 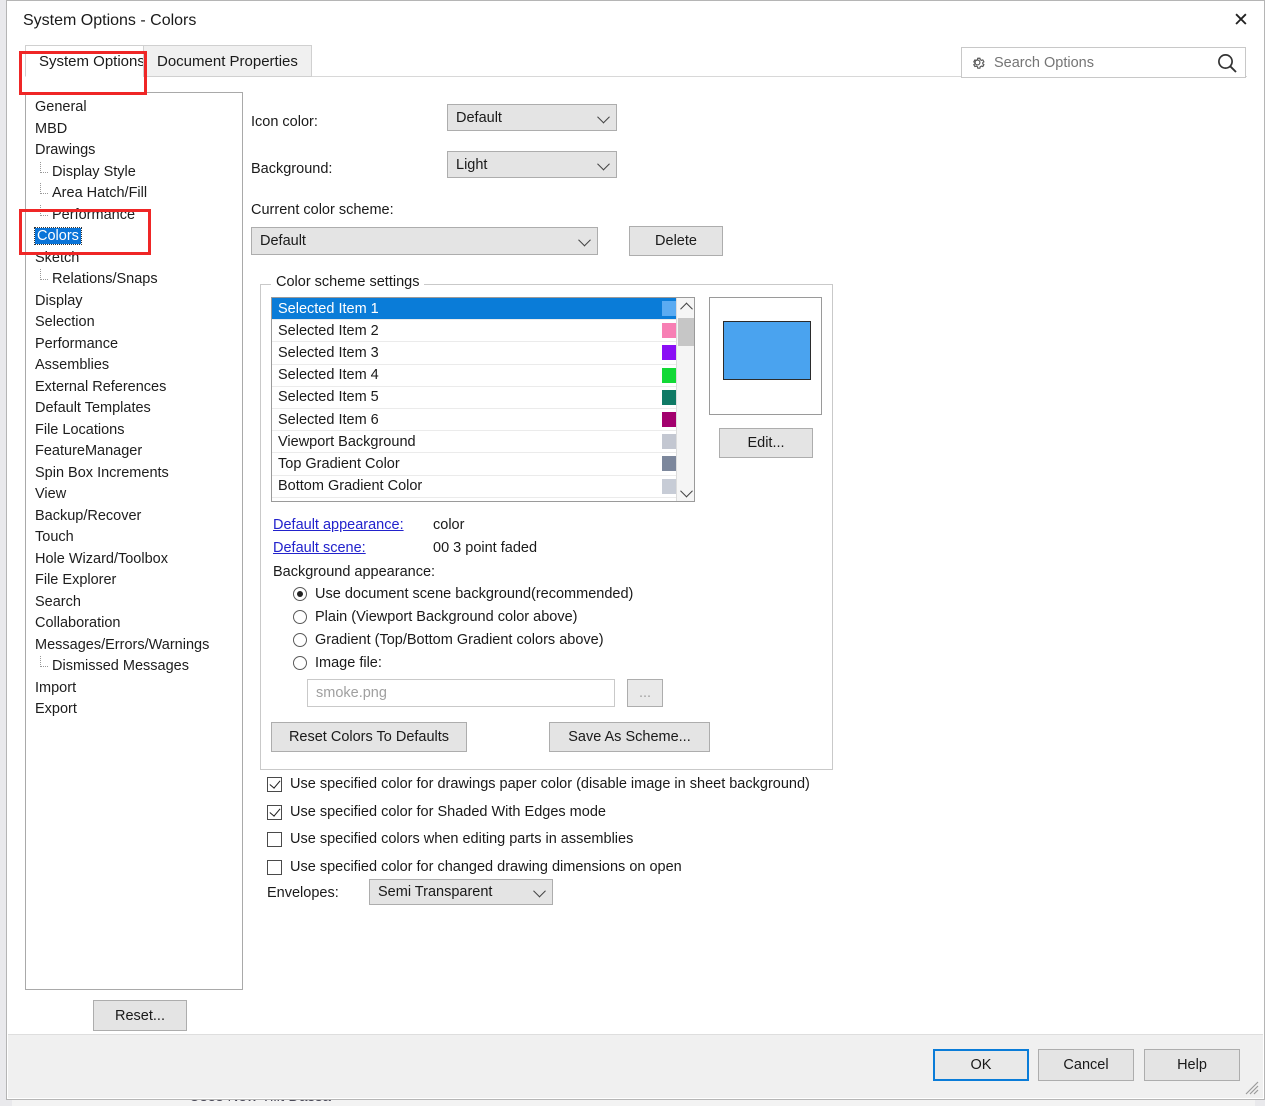 What do you see at coordinates (686, 332) in the screenshot?
I see `scrollbar-thumb` at bounding box center [686, 332].